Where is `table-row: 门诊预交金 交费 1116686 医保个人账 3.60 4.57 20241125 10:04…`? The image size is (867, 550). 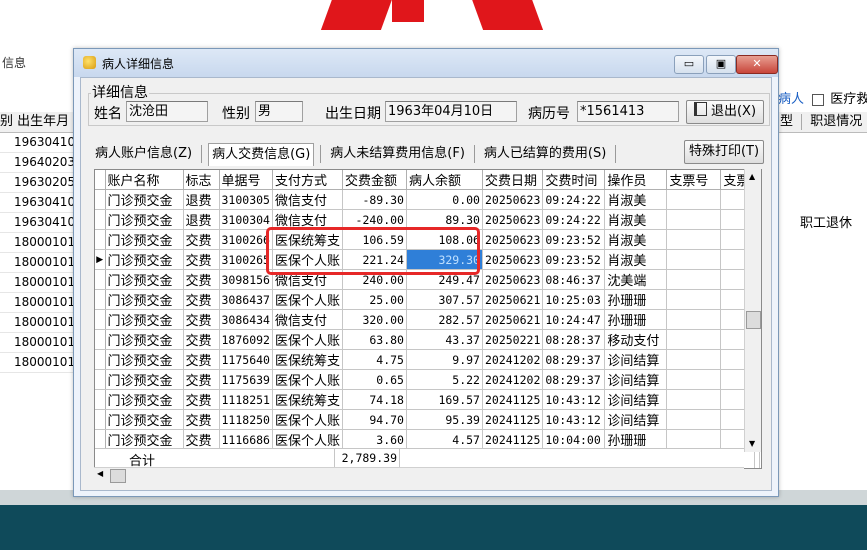
table-row: 门诊预交金 交费 1116686 医保个人账 3.60 4.57 20241125 10:04… is located at coordinates (428, 439).